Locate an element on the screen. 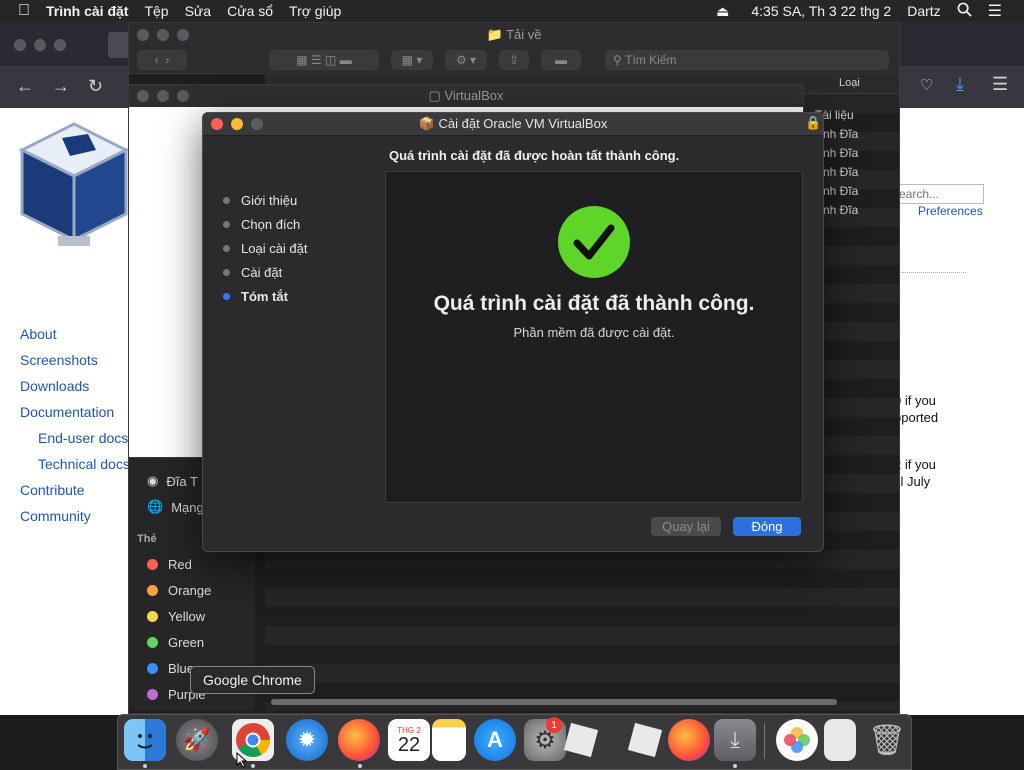 Image resolution: width=1024 pixels, height=770 pixels. forward-arrow-icon: → is located at coordinates (61, 86).